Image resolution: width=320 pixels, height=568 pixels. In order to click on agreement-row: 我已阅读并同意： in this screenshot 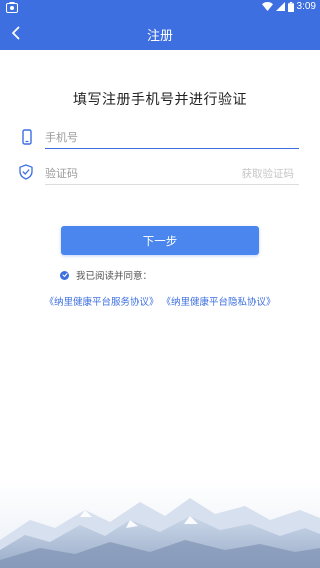, I will do `click(106, 275)`.